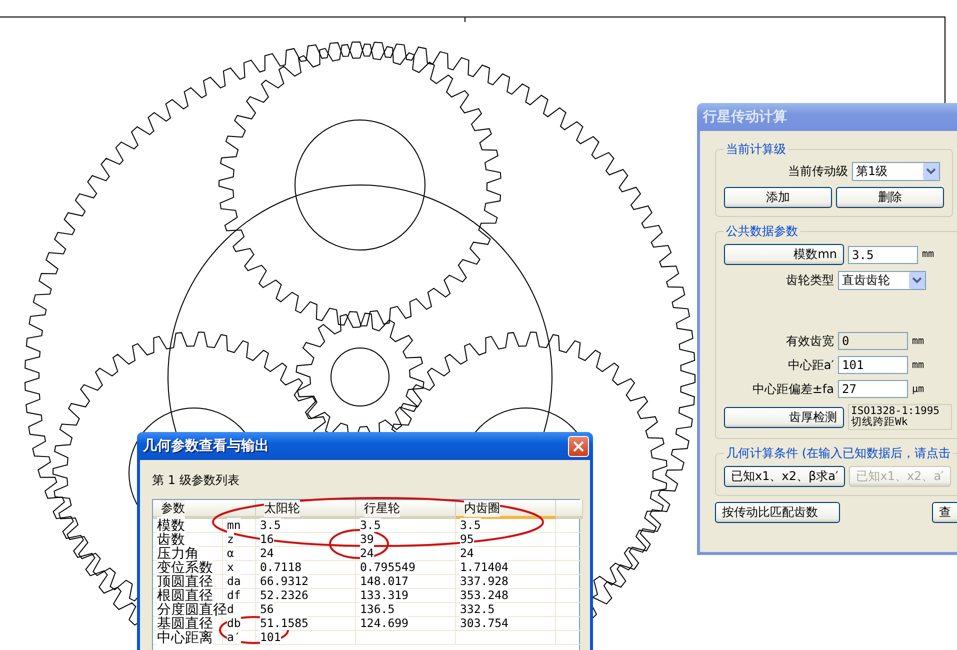 Image resolution: width=957 pixels, height=650 pixels. What do you see at coordinates (809, 341) in the screenshot?
I see `field-label: 有效齿宽` at bounding box center [809, 341].